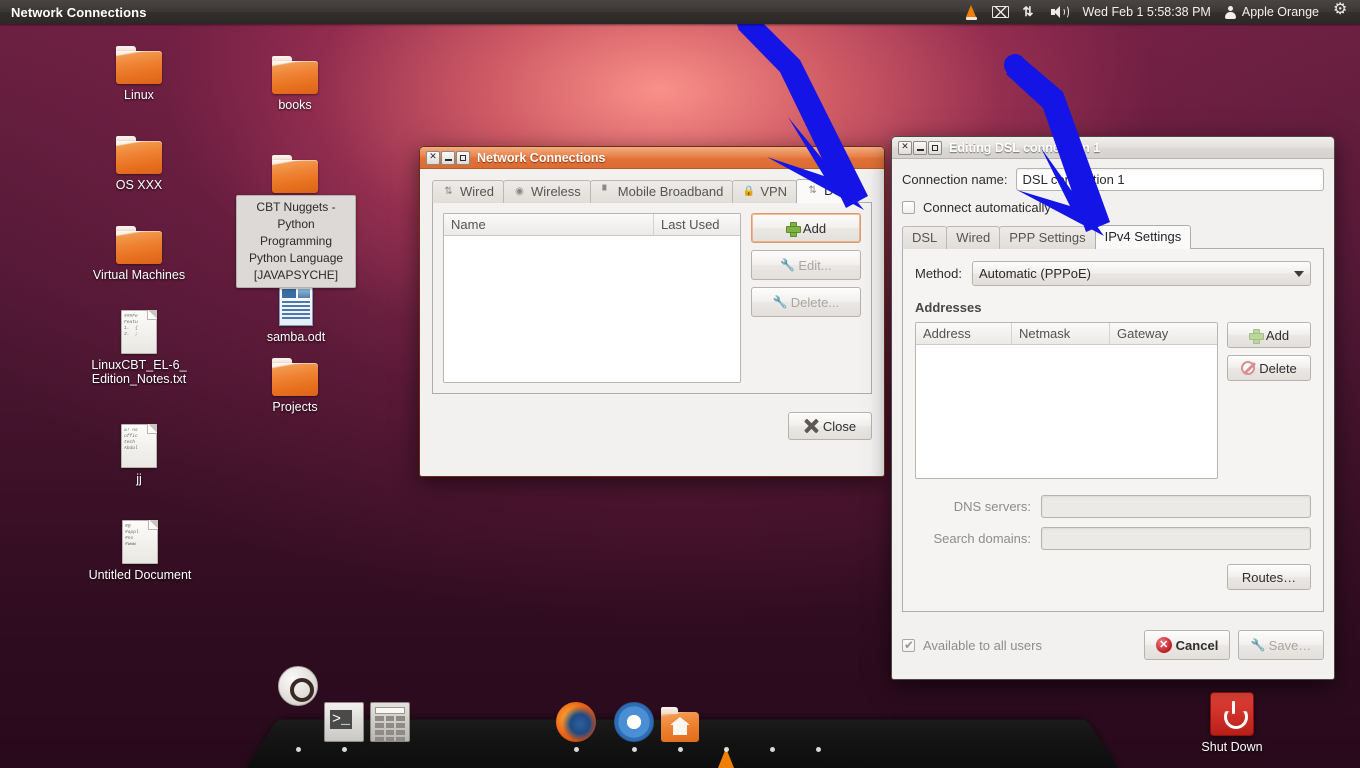 The width and height of the screenshot is (1360, 768). I want to click on dock-item-home-folder-icon, so click(680, 726).